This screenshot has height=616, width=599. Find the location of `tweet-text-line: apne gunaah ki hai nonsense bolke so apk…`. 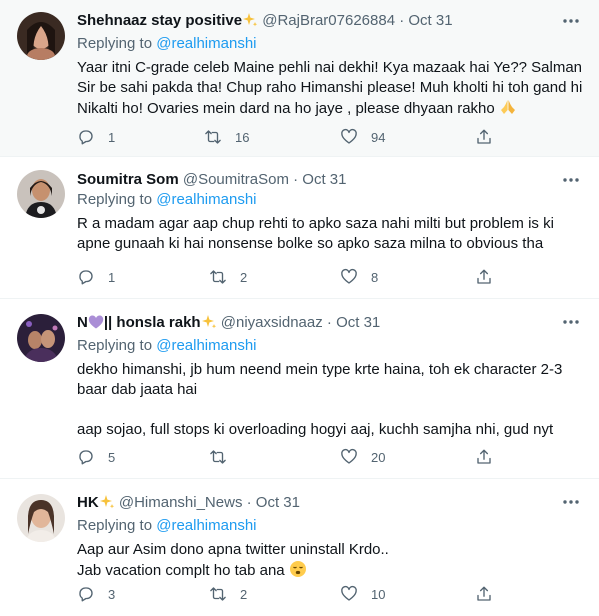

tweet-text-line: apne gunaah ki hai nonsense bolke so apk… is located at coordinates (310, 243).